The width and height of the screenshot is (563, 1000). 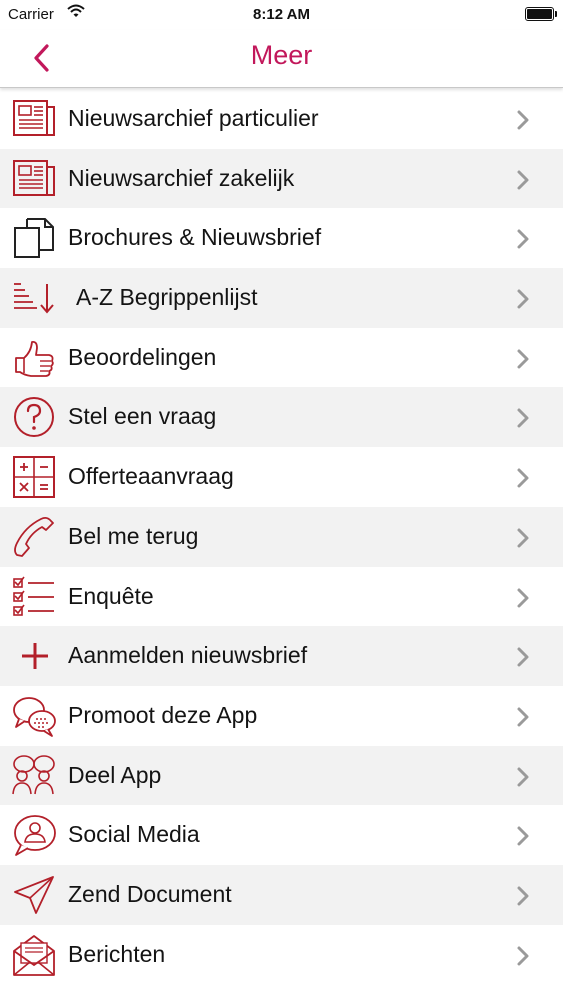 What do you see at coordinates (193, 118) in the screenshot?
I see `list-item-label: Nieuwsarchief particulier` at bounding box center [193, 118].